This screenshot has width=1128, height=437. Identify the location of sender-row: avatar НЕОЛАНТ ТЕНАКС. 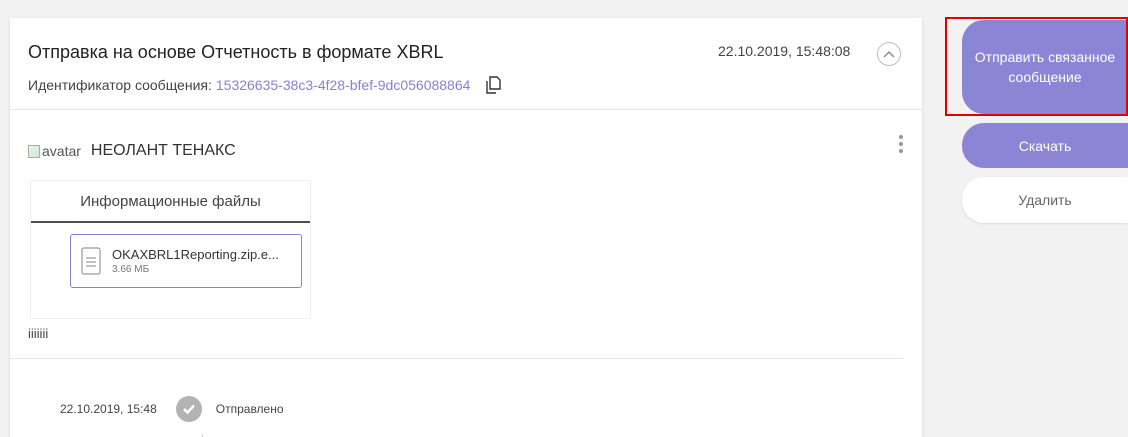
(132, 151).